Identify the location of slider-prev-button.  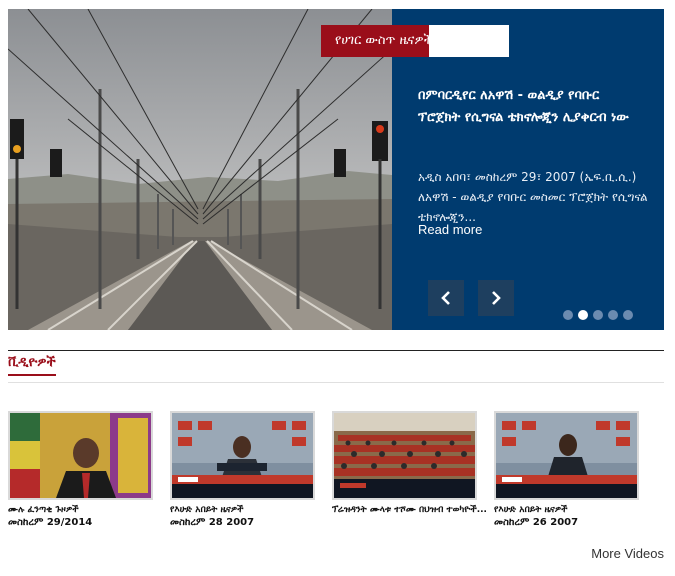
(446, 298).